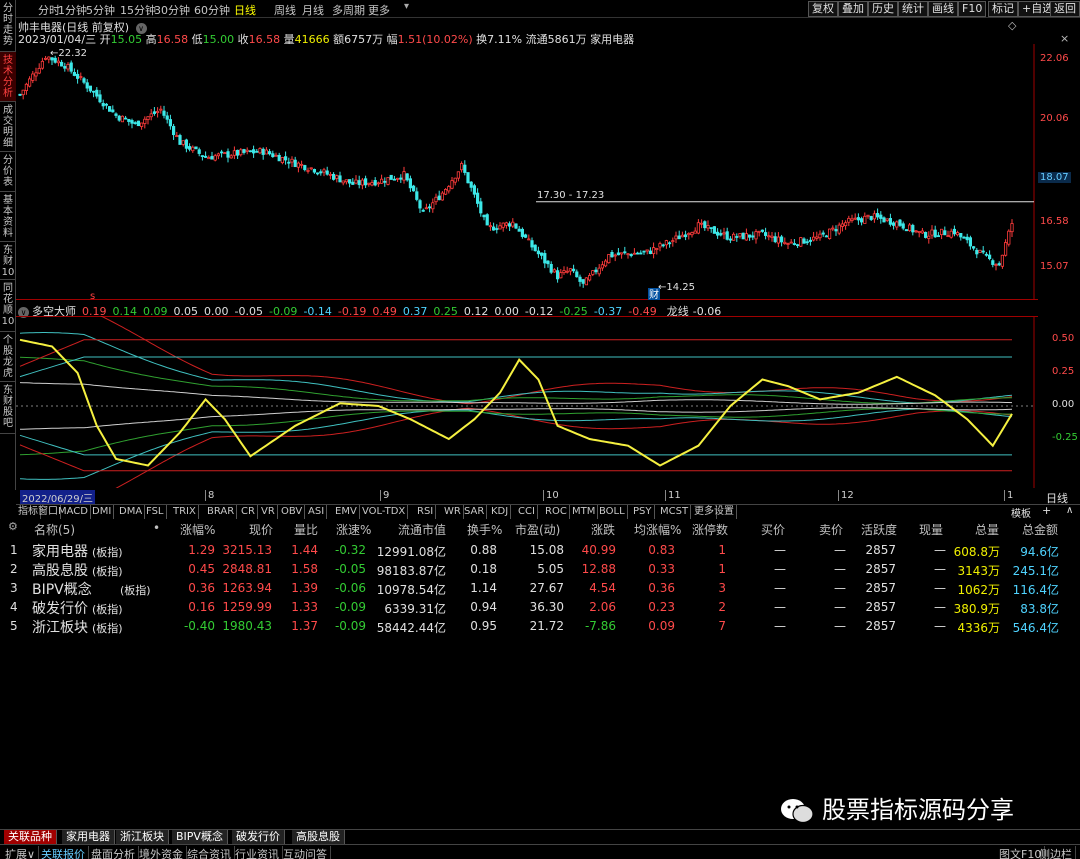 The image size is (1080, 859). Describe the element at coordinates (8, 408) in the screenshot. I see `left-tab: 东财股吧` at that location.